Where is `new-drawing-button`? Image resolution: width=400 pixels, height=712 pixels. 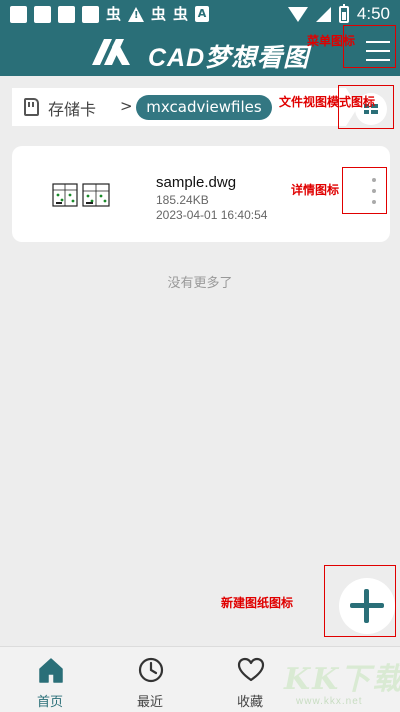 new-drawing-button is located at coordinates (367, 606).